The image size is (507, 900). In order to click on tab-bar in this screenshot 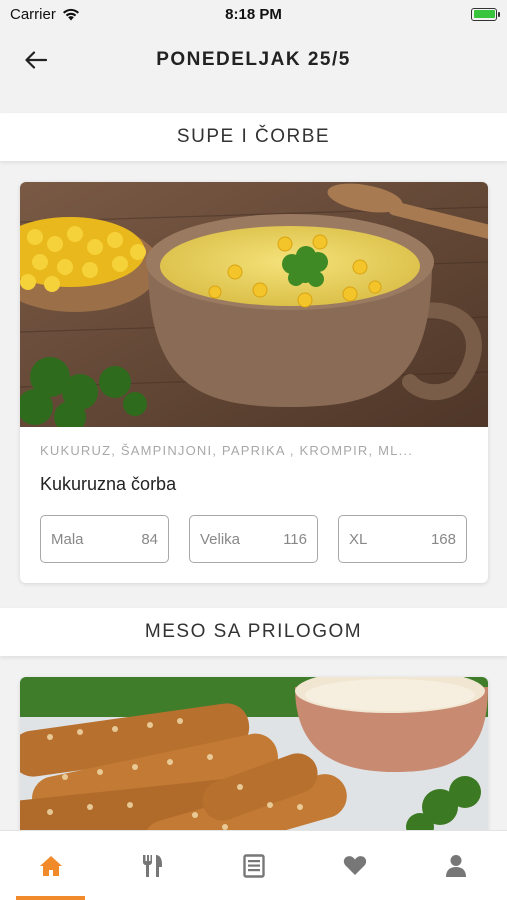, I will do `click(253, 865)`.